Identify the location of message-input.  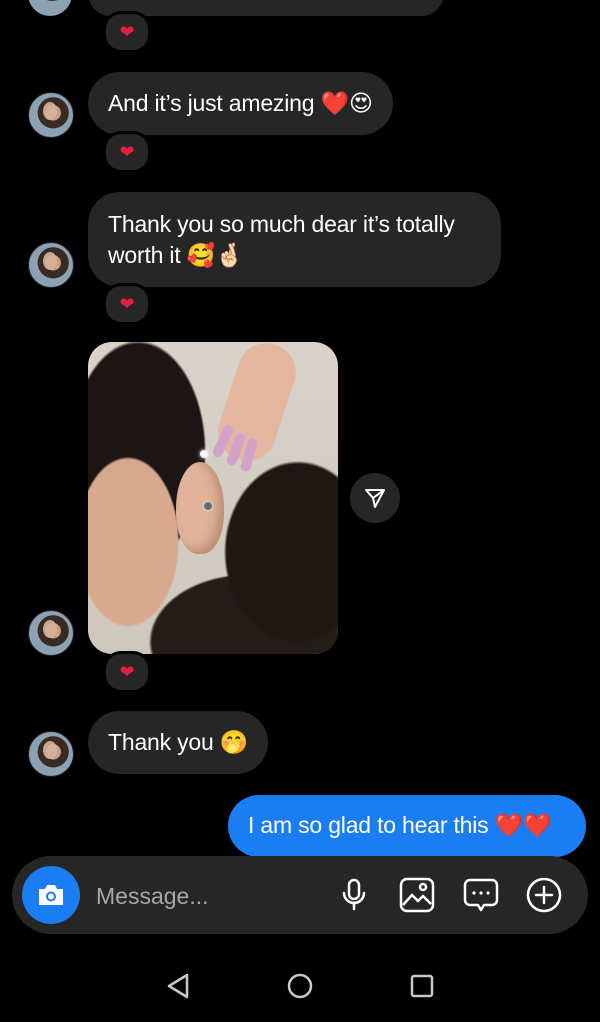
(211, 896).